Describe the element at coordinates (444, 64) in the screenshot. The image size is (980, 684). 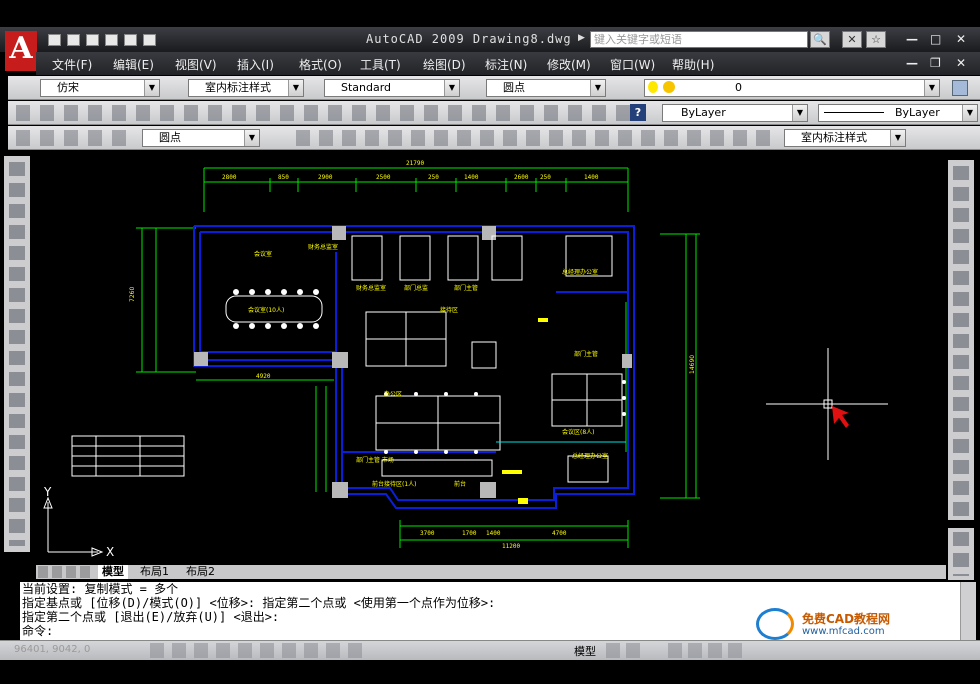
I see `menu-draw: 绘图(D)` at that location.